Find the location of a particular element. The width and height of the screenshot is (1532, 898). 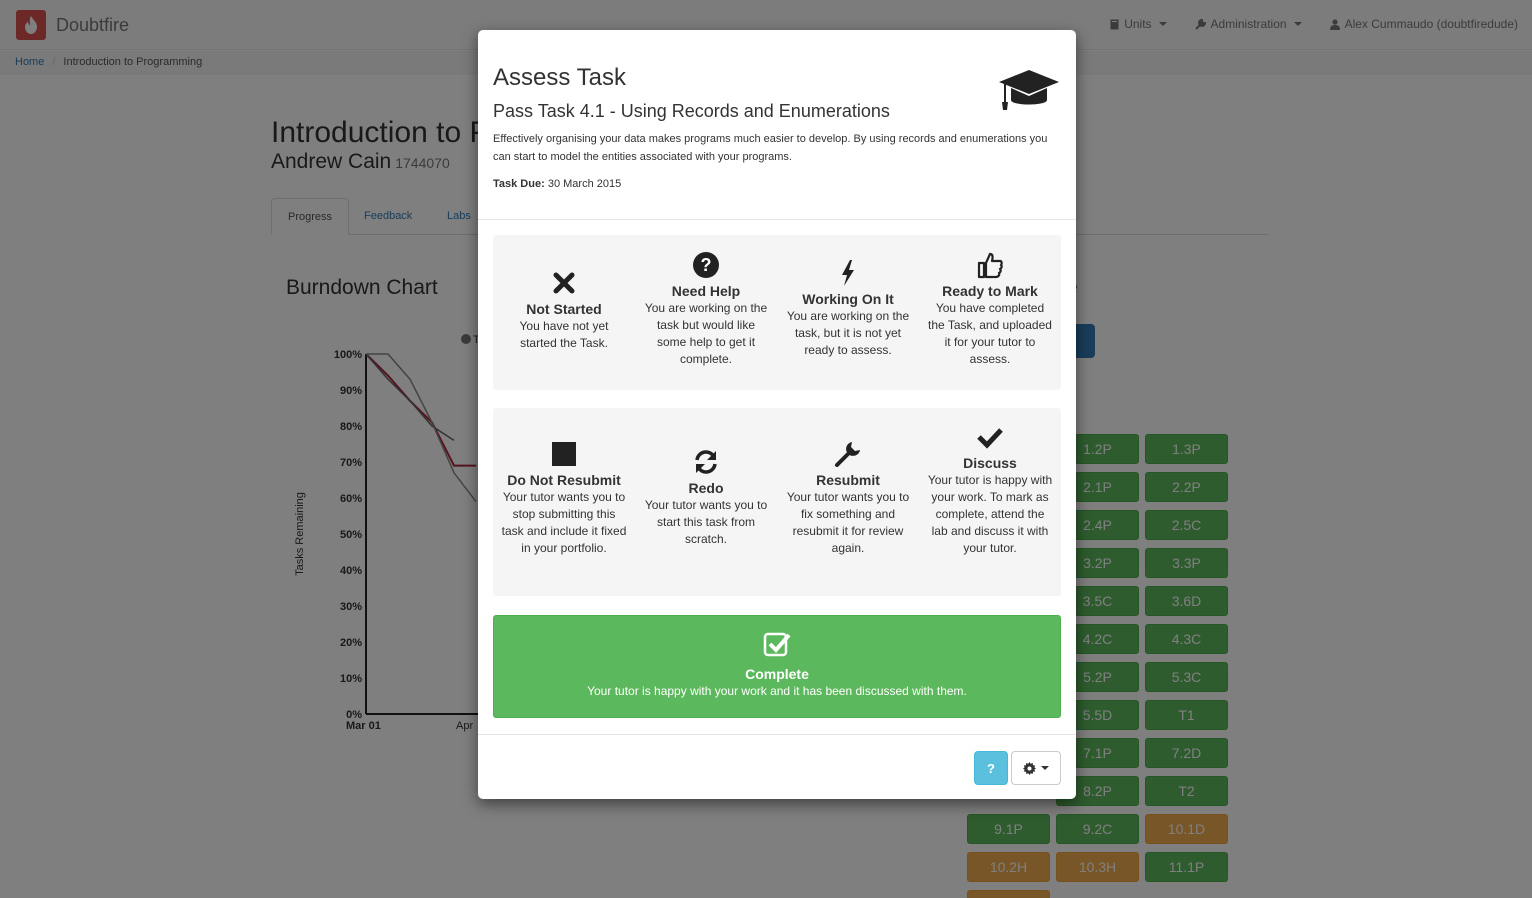

status-label: Not Started is located at coordinates (564, 309).